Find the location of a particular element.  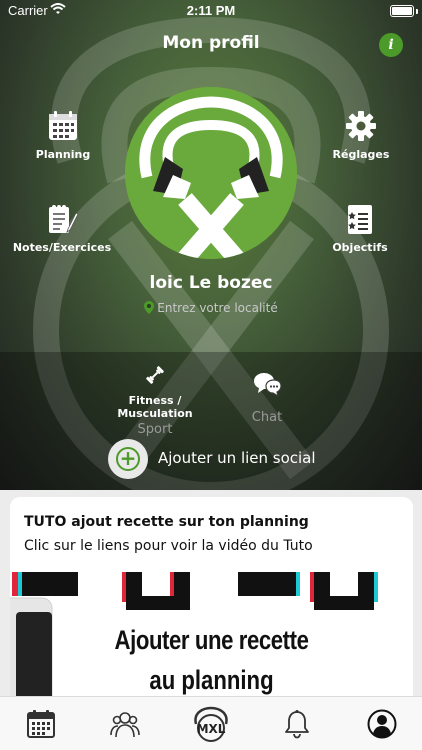

nav-brand-logo-icon: MXL is located at coordinates (211, 724).